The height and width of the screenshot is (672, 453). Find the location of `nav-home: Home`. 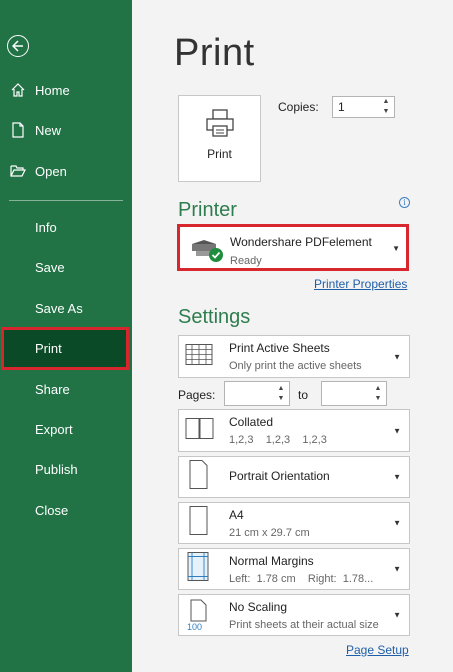

nav-home: Home is located at coordinates (66, 90).